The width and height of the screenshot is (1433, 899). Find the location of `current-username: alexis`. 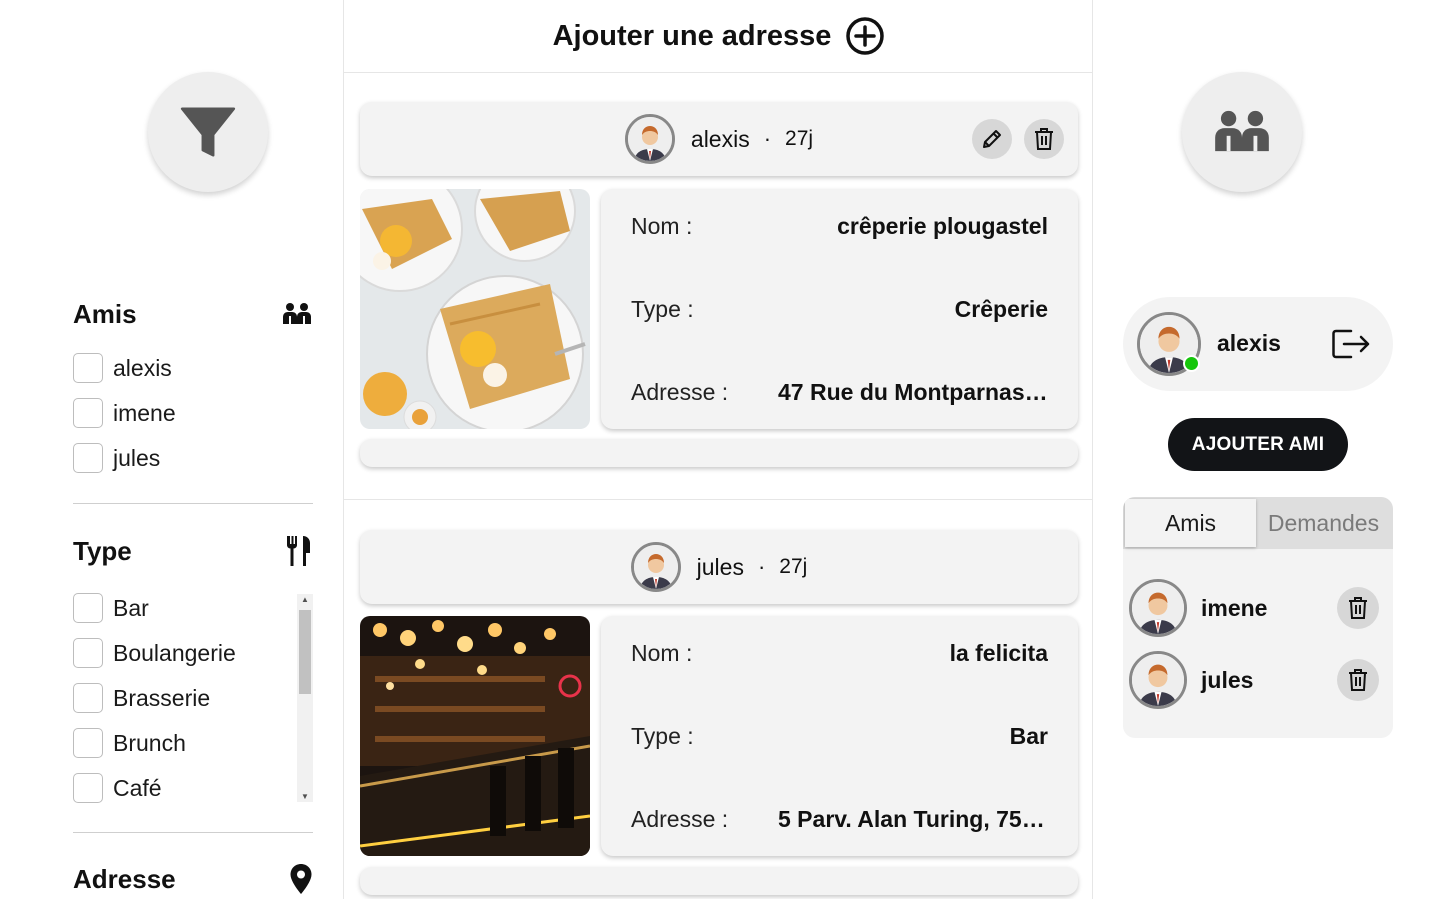

current-username: alexis is located at coordinates (1249, 343).